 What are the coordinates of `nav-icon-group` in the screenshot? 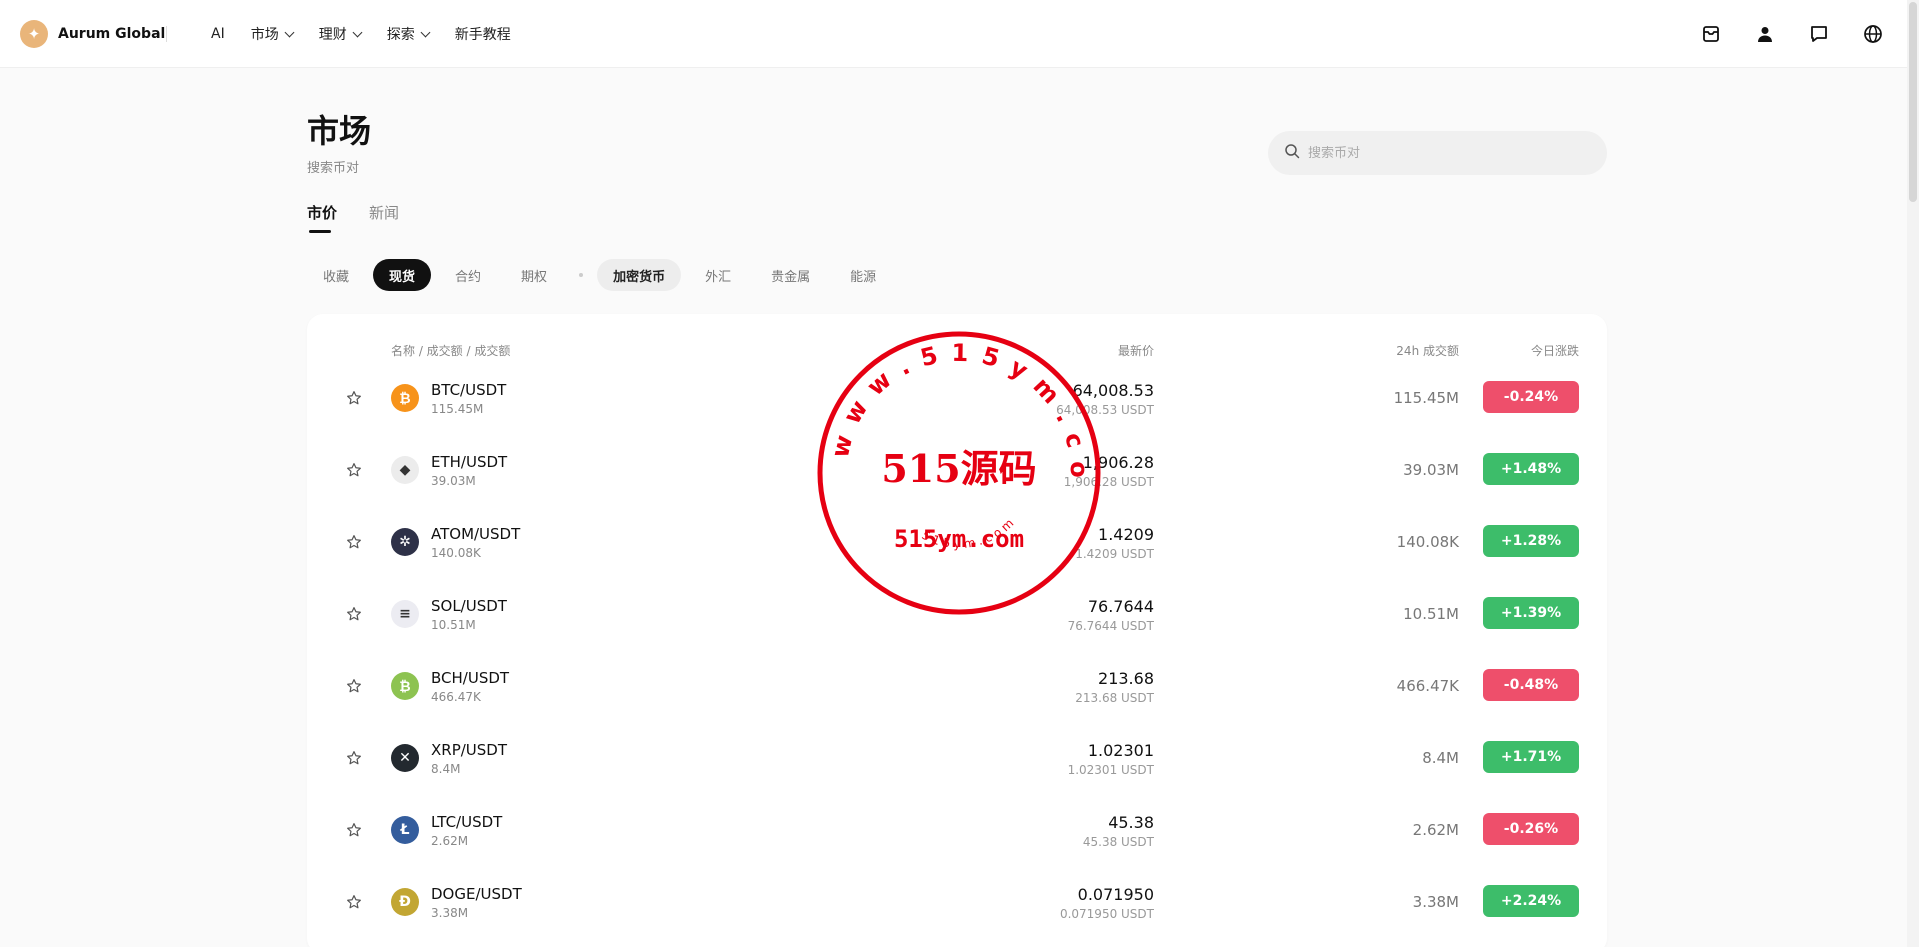 It's located at (1777, 34).